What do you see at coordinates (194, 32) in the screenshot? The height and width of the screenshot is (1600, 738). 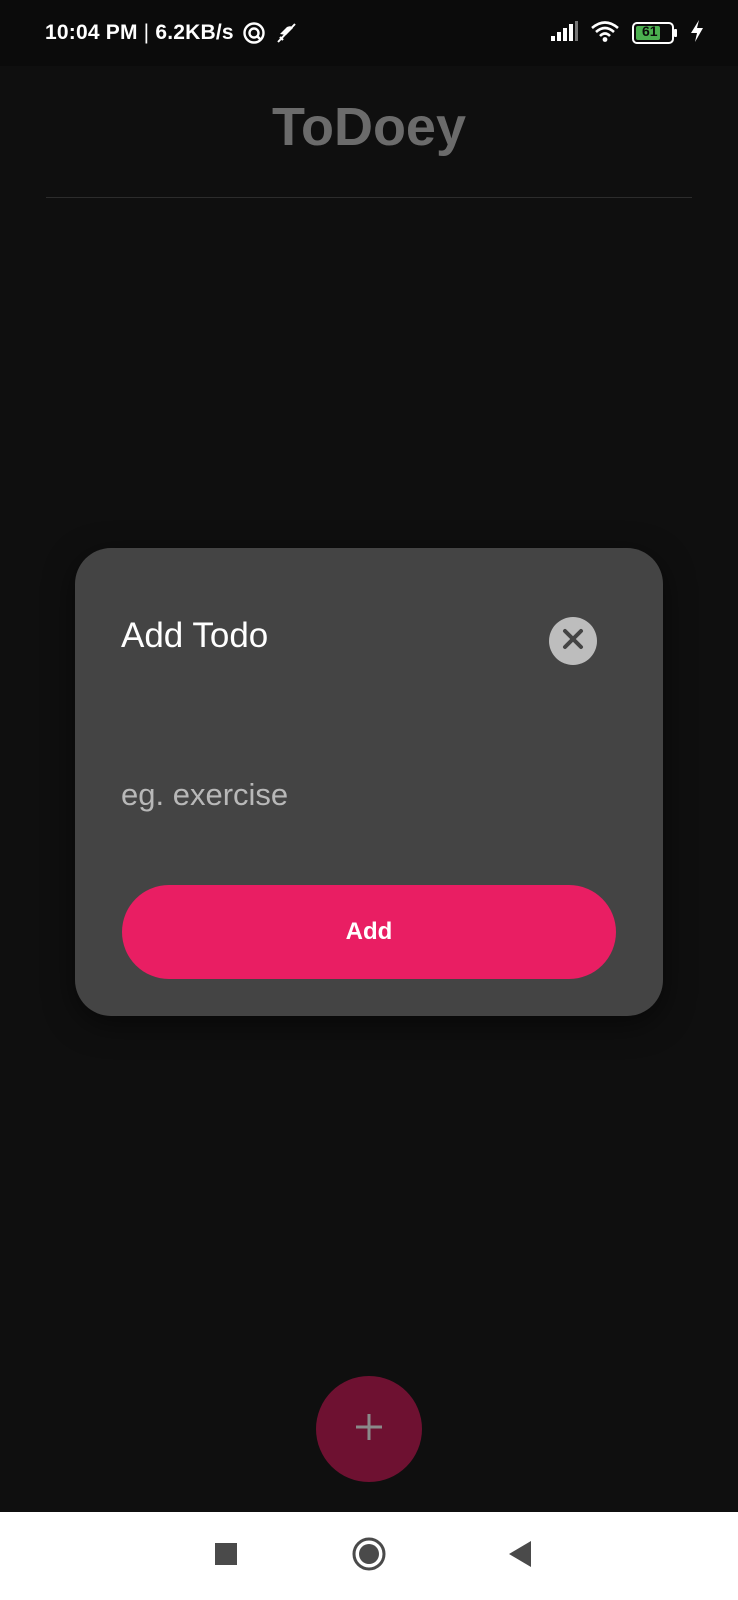 I see `network-speed: 6.2KB/s` at bounding box center [194, 32].